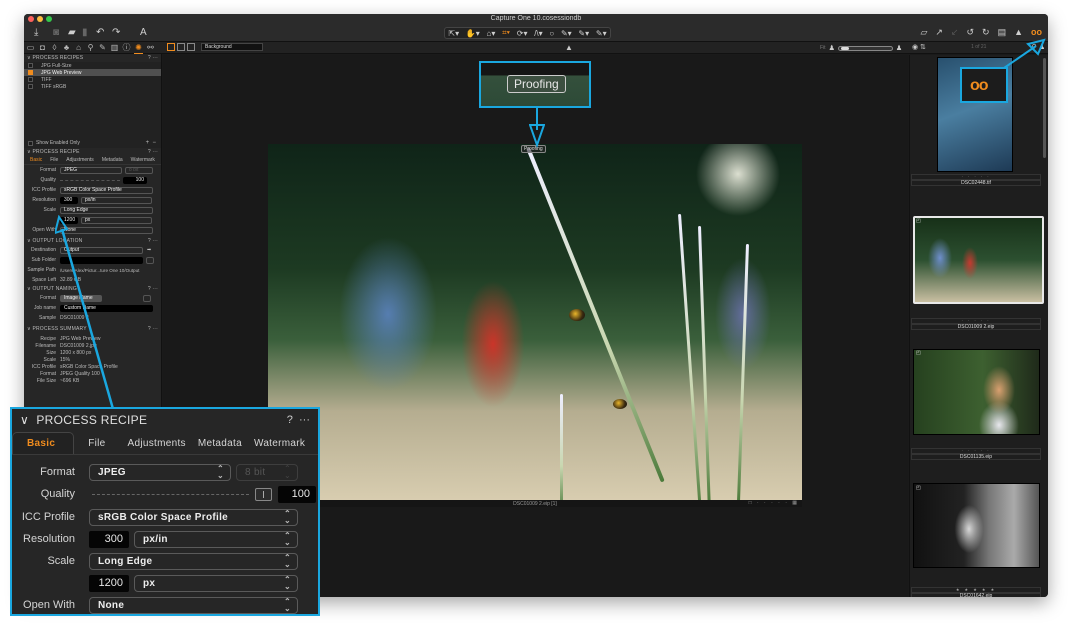 The image size is (1072, 632). What do you see at coordinates (171, 47) in the screenshot?
I see `grid-view-button` at bounding box center [171, 47].